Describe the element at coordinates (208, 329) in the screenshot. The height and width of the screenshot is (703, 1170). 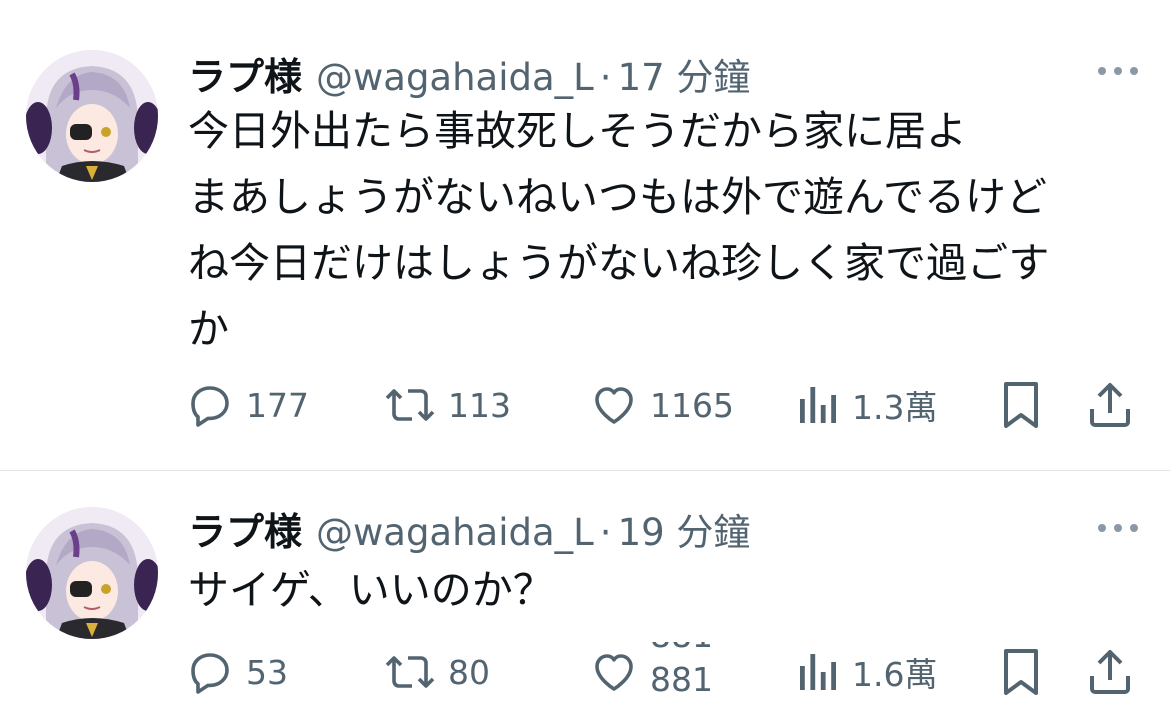
I see `tweet-text-line: か` at that location.